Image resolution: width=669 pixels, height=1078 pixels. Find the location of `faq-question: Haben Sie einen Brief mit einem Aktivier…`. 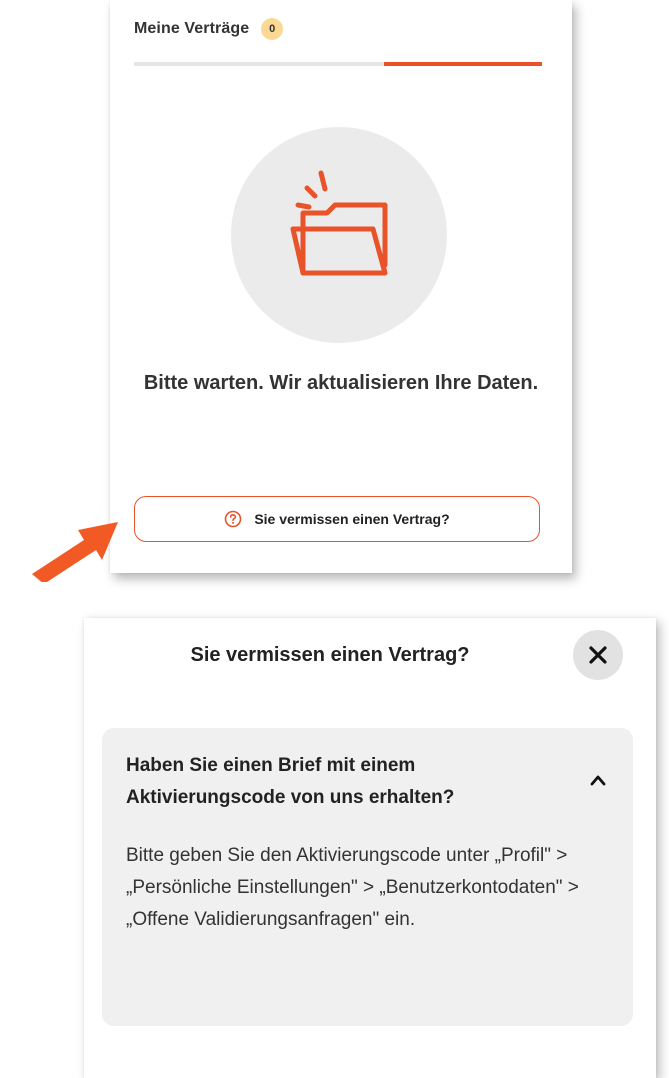

faq-question: Haben Sie einen Brief mit einem Aktivier… is located at coordinates (336, 782).